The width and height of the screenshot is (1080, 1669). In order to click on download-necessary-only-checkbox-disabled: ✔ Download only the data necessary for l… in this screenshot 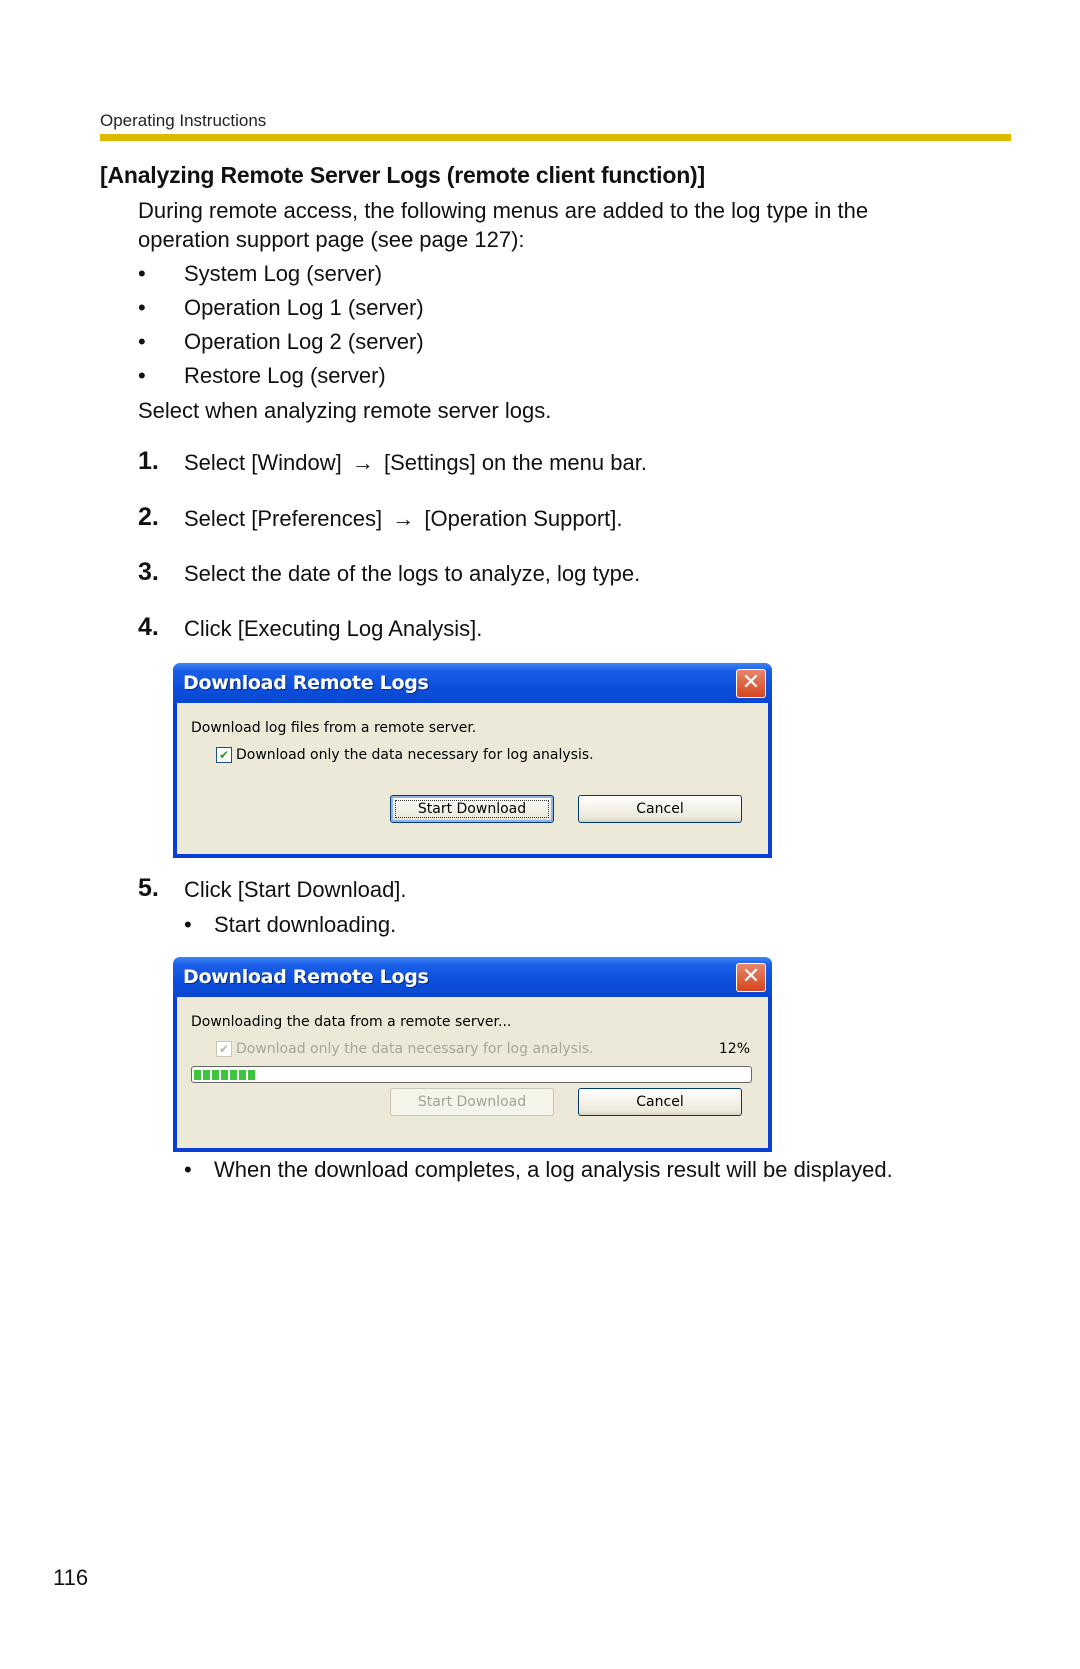, I will do `click(405, 1049)`.